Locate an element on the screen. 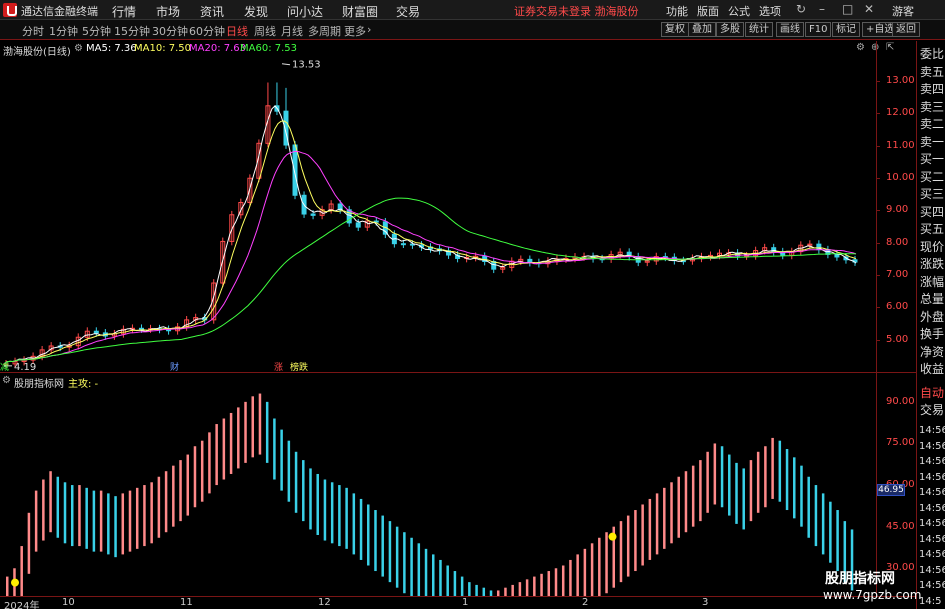  overlay-button: 叠加 is located at coordinates (702, 29).